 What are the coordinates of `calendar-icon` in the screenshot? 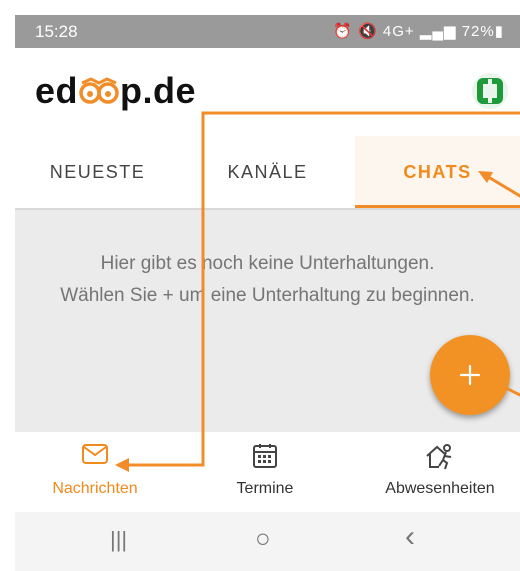 It's located at (265, 458).